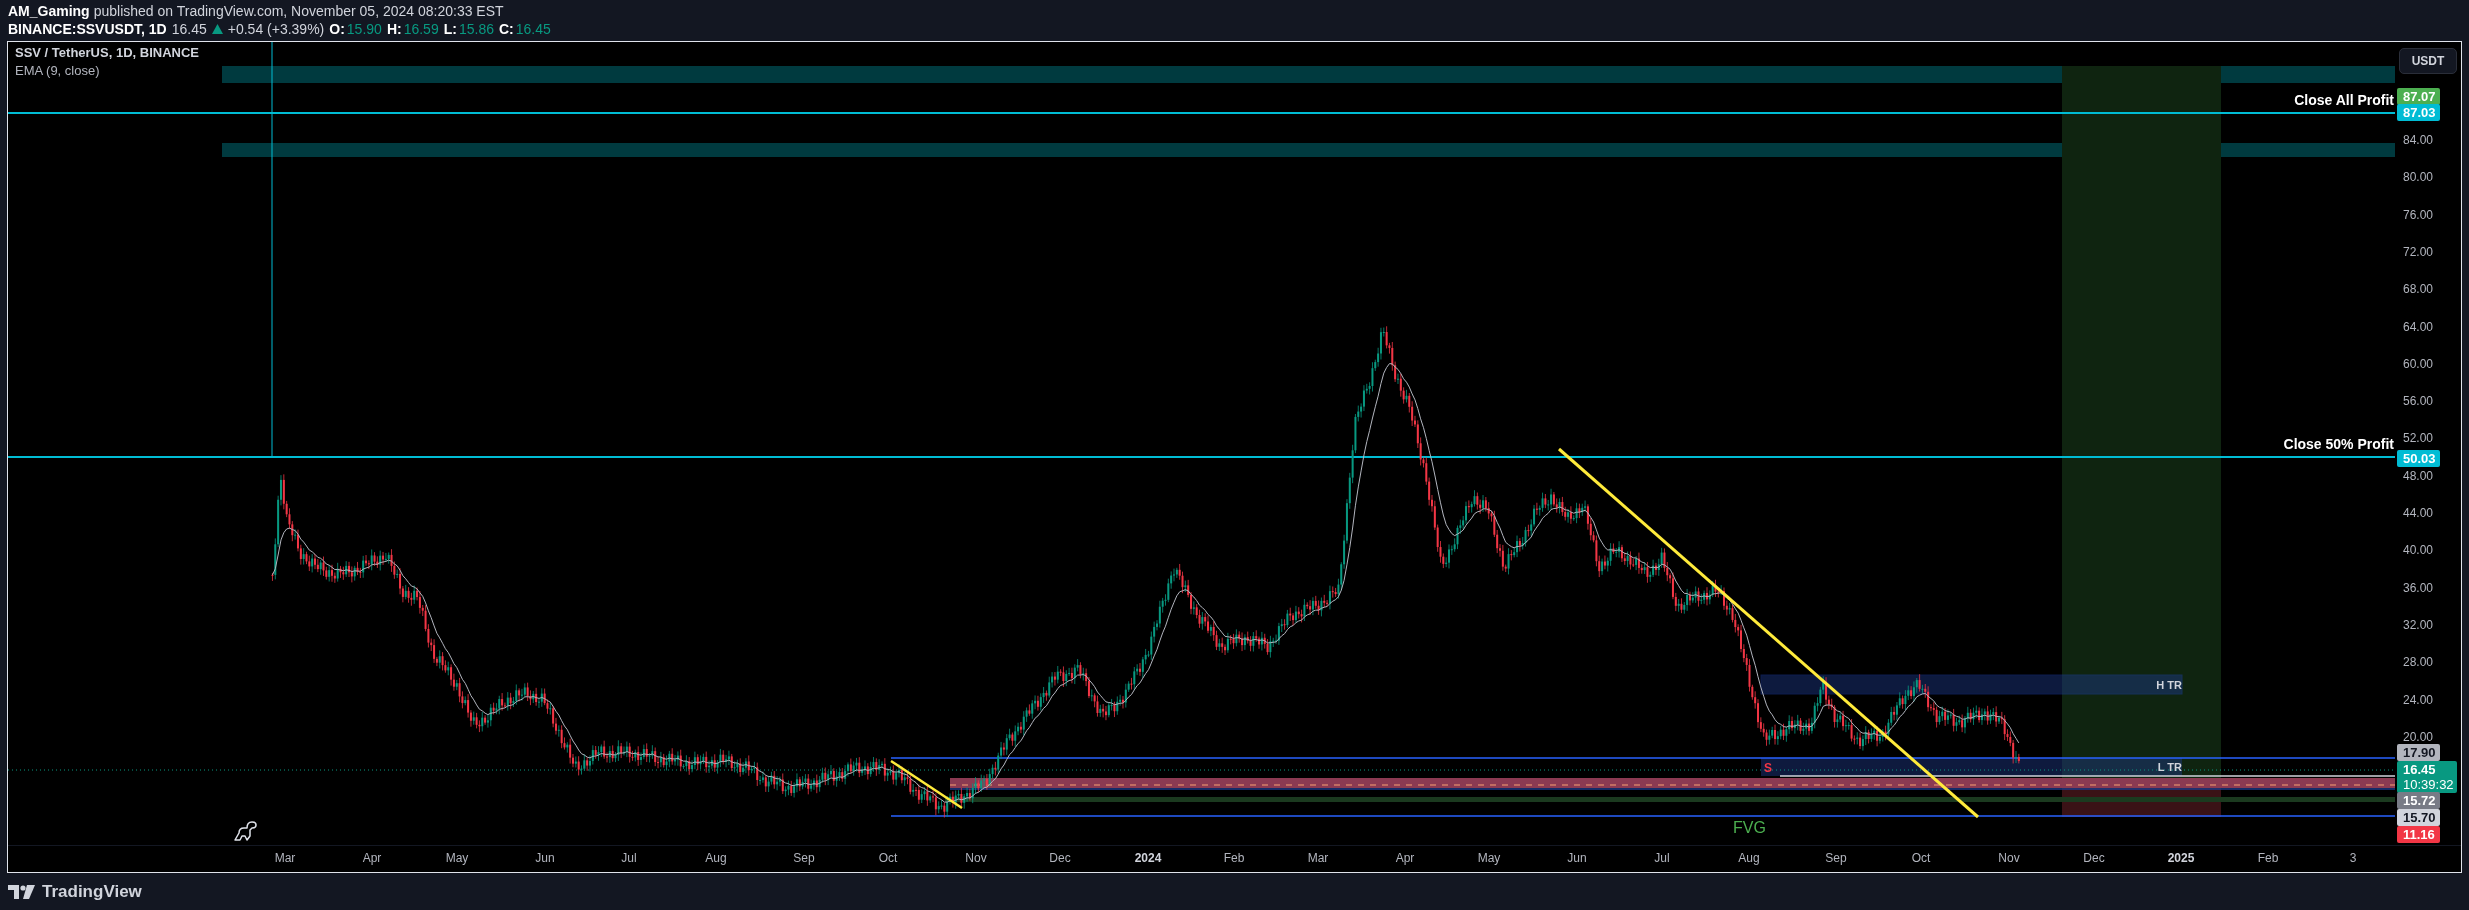 The image size is (2469, 910). What do you see at coordinates (2418, 550) in the screenshot?
I see `price-tick-label: 40.00` at bounding box center [2418, 550].